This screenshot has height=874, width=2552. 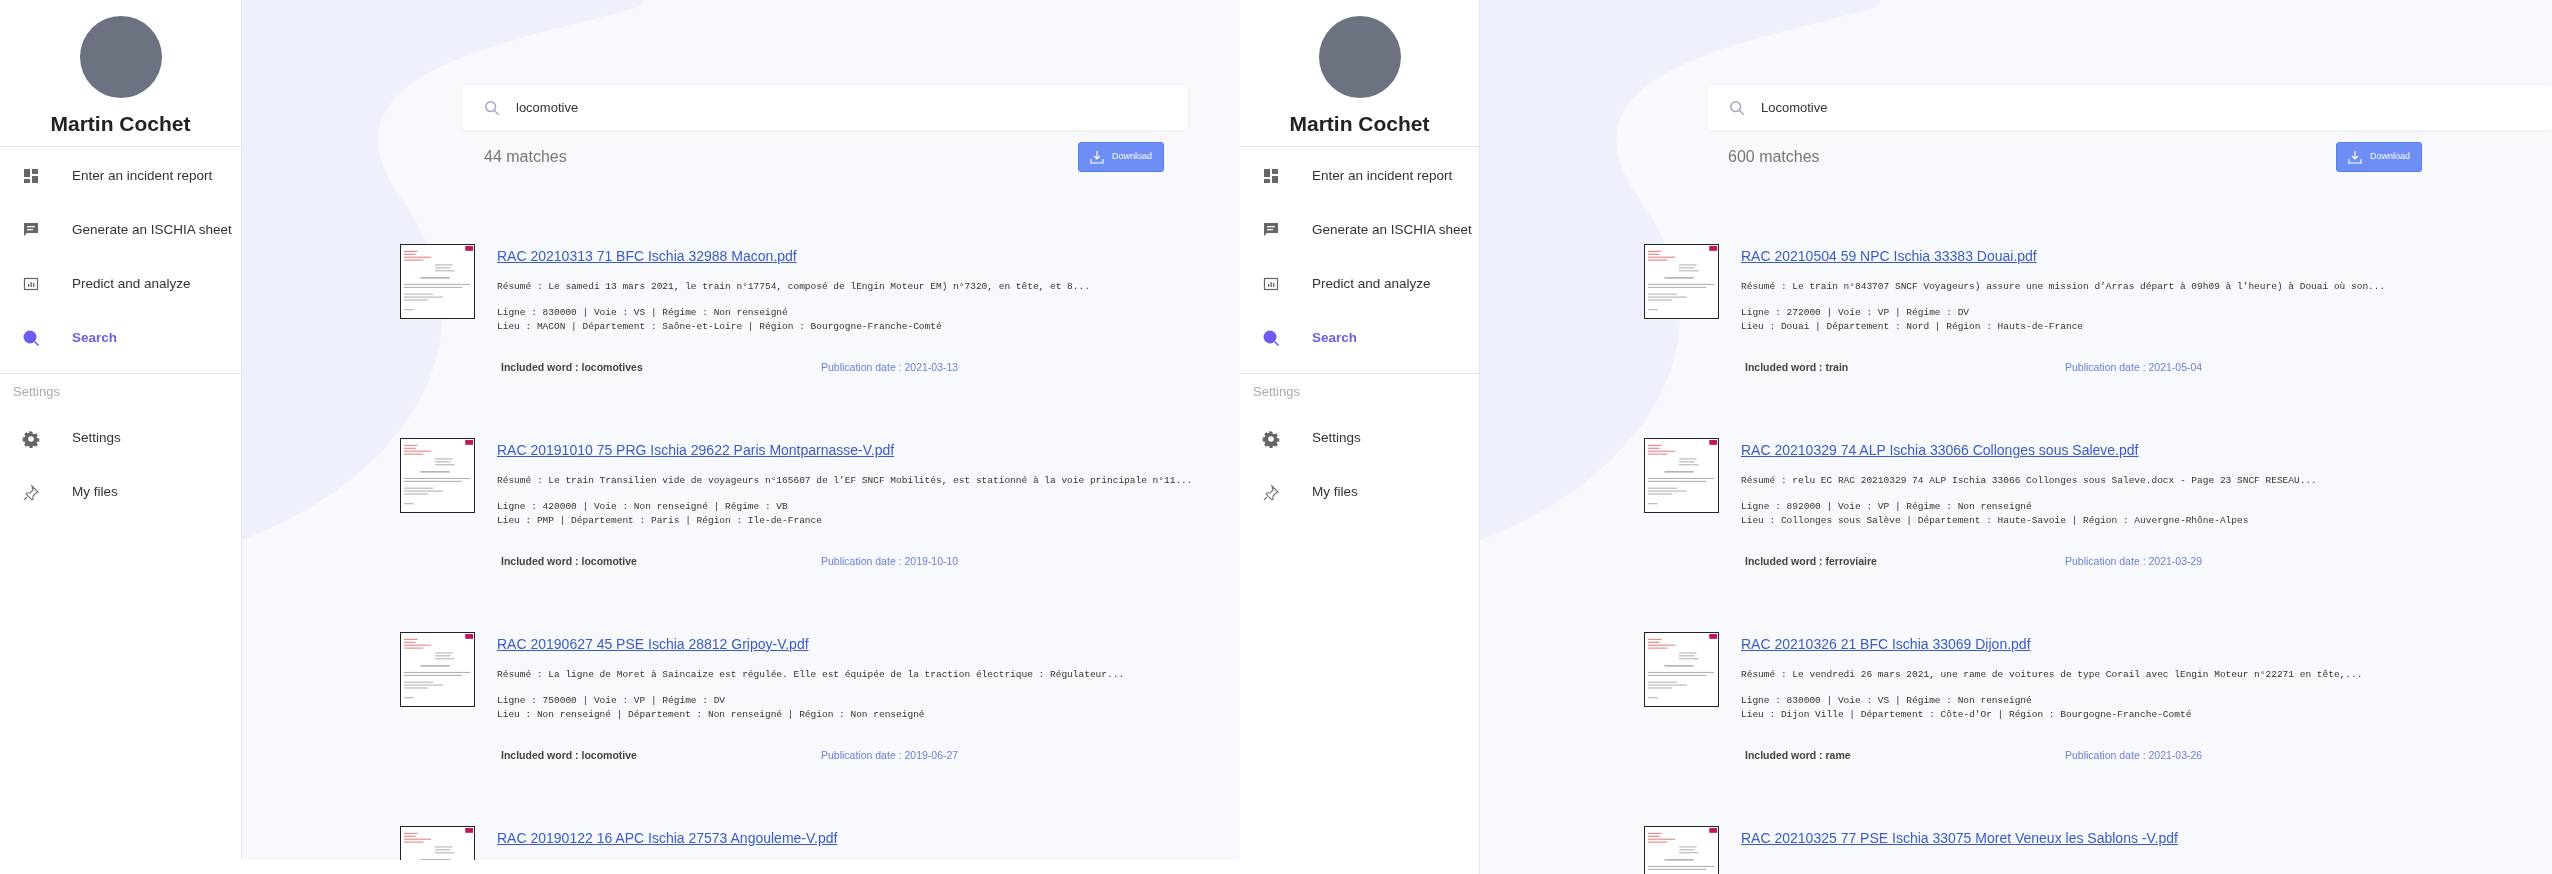 I want to click on file-link: RAC 20210326 21 BFC Ischia 33069 Dijon.pdf, so click(x=1886, y=644).